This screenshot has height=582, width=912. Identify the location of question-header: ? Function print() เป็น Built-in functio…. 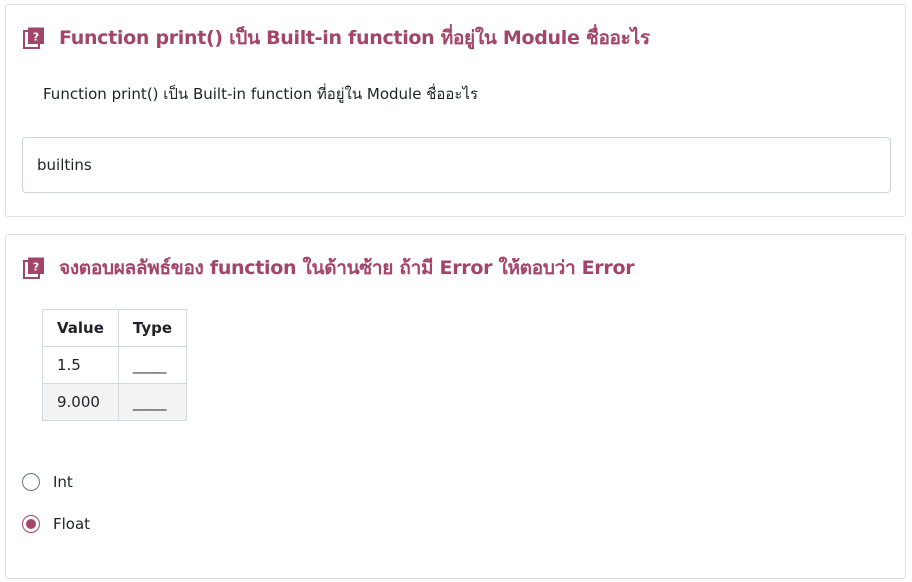
(336, 38).